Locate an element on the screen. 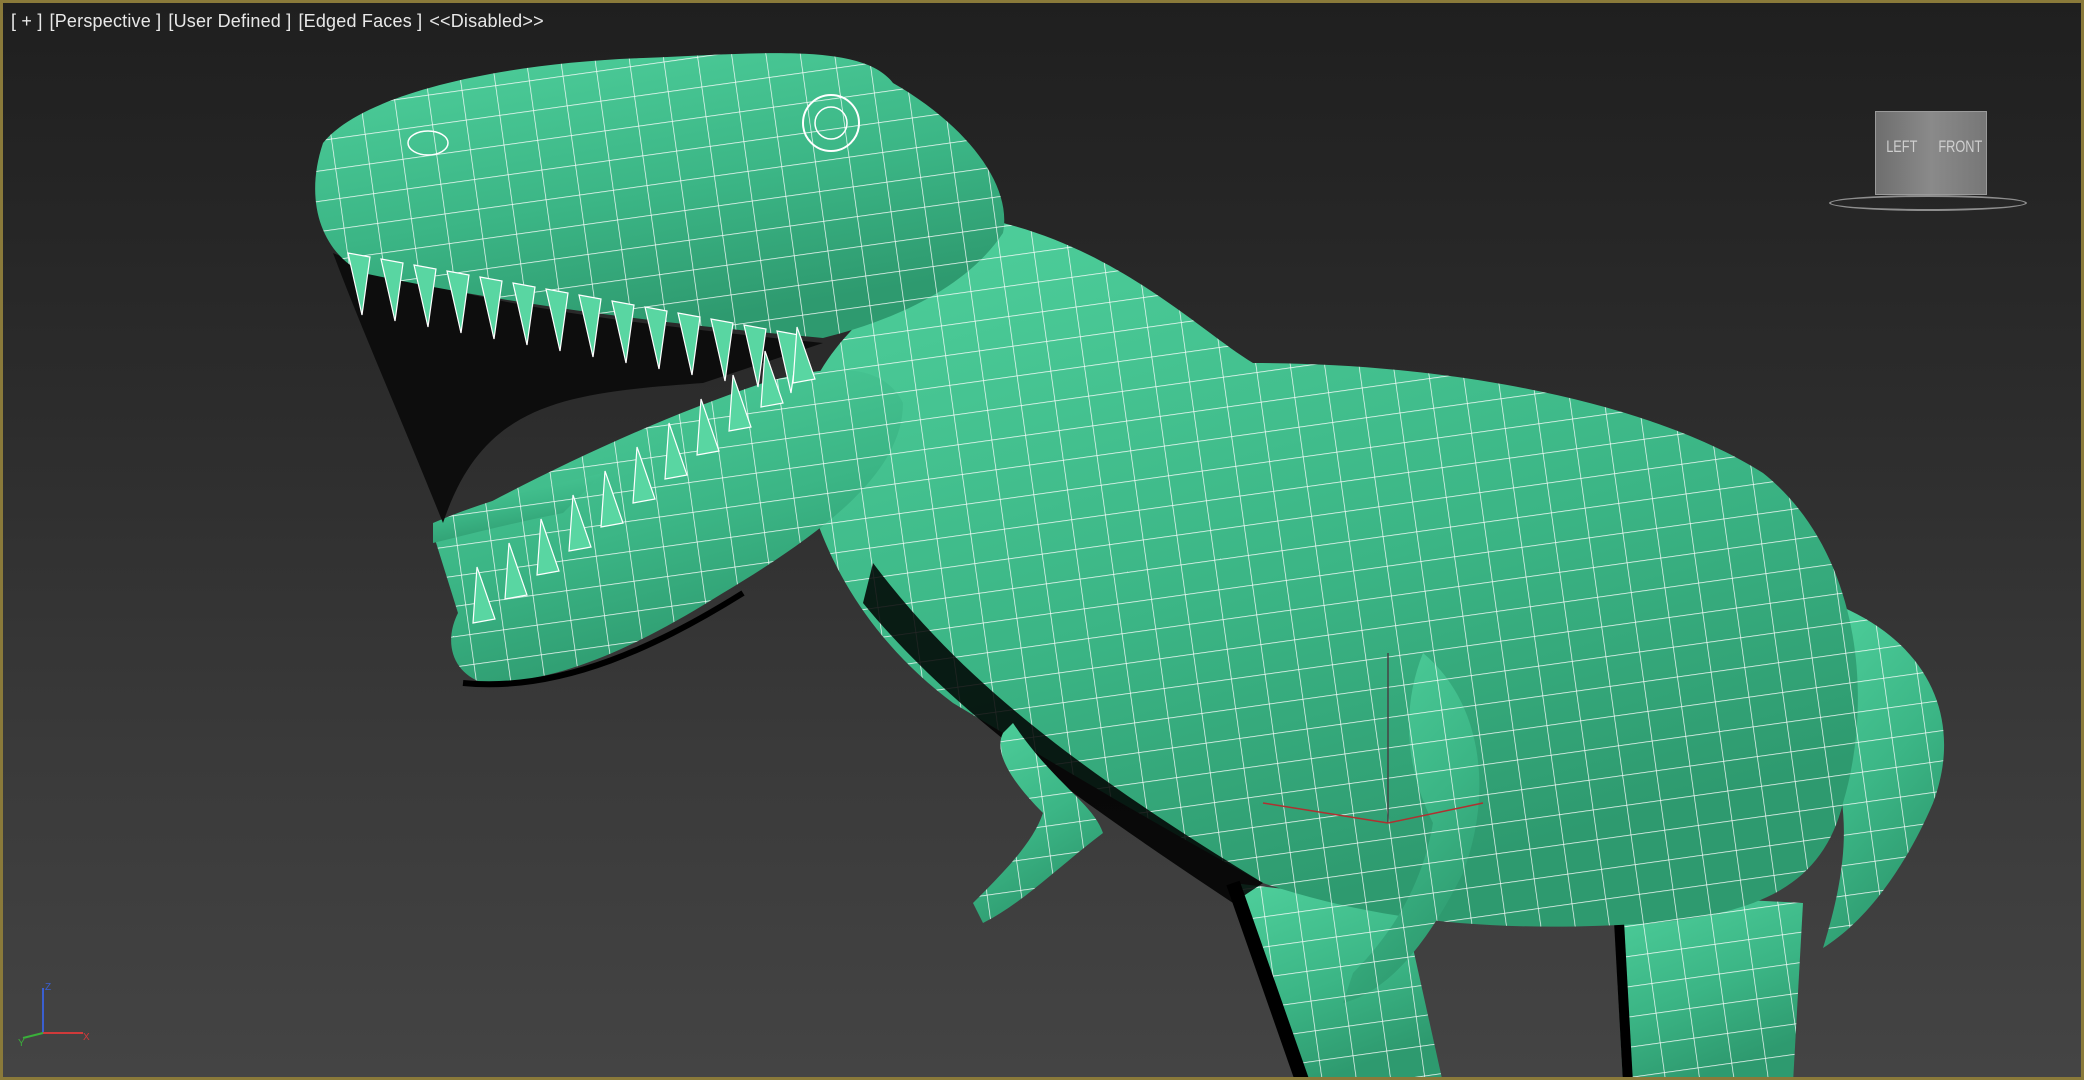 The image size is (2084, 1080). viewcube-compass-ring is located at coordinates (1928, 203).